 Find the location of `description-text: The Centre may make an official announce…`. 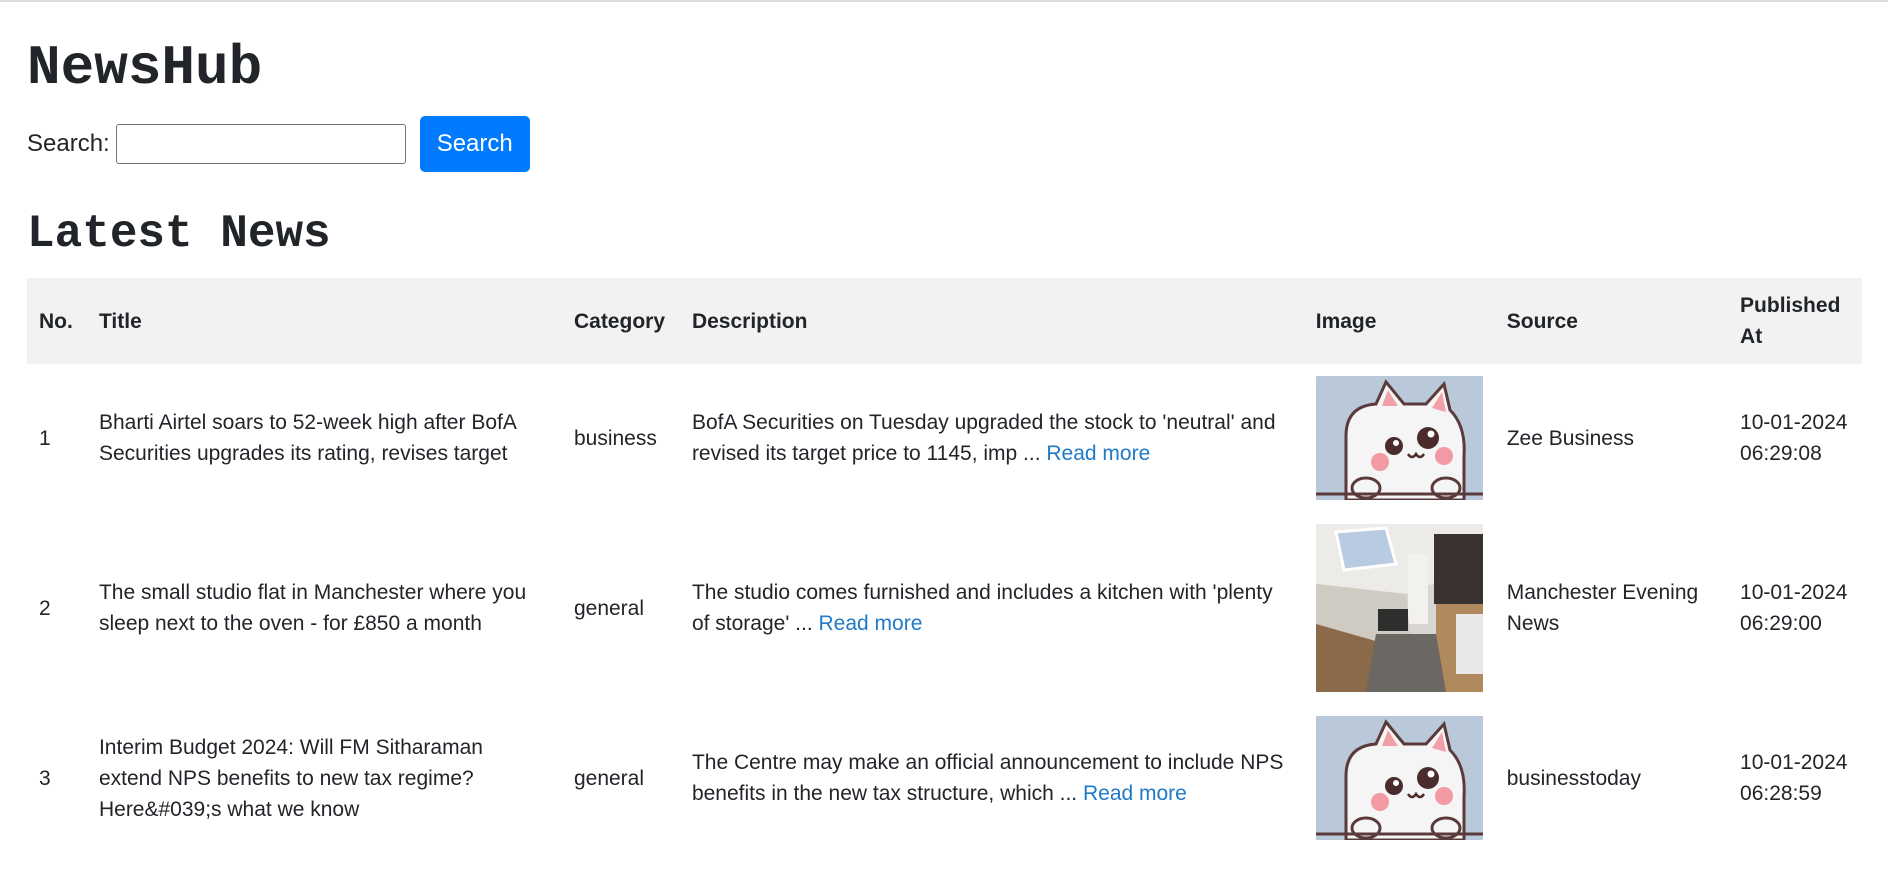

description-text: The Centre may make an official announce… is located at coordinates (987, 778).